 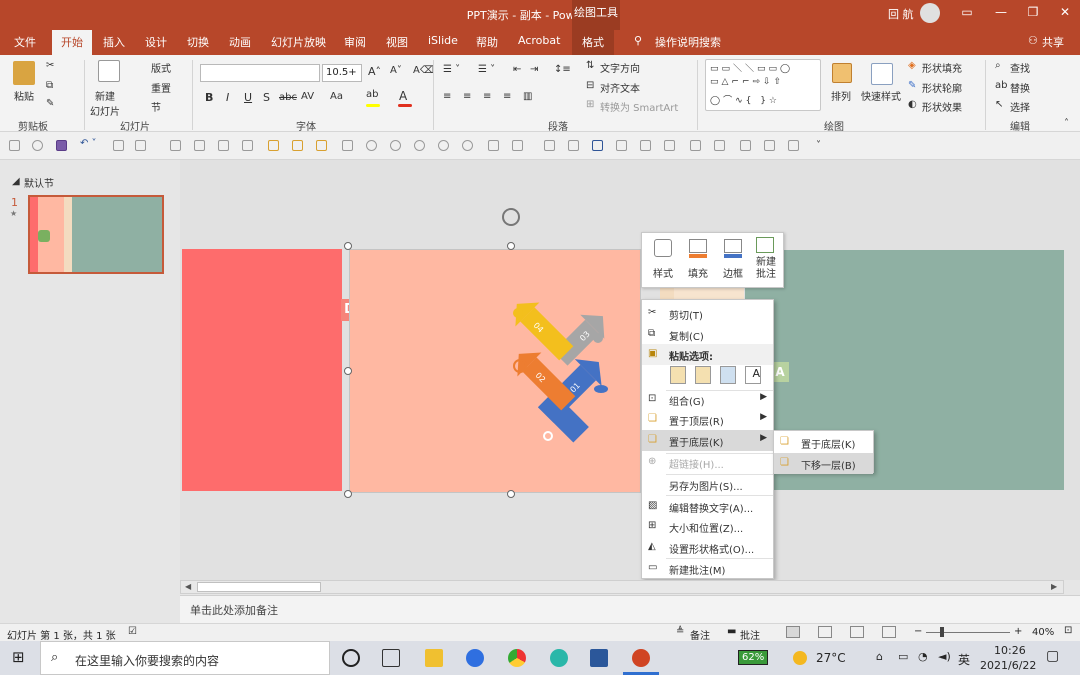 I want to click on highlight-letter-icon: ab, so click(x=372, y=94).